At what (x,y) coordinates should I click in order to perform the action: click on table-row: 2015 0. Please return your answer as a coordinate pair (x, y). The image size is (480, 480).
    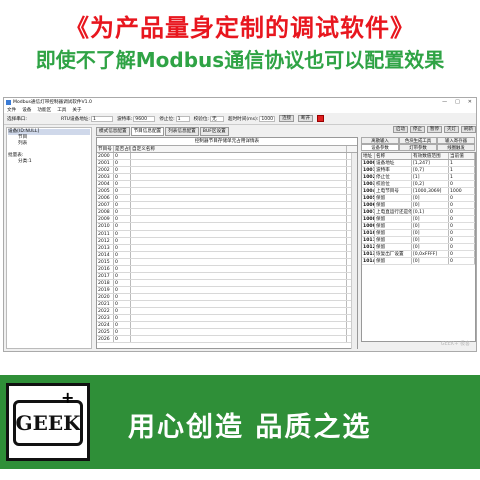
    Looking at the image, I should click on (227, 262).